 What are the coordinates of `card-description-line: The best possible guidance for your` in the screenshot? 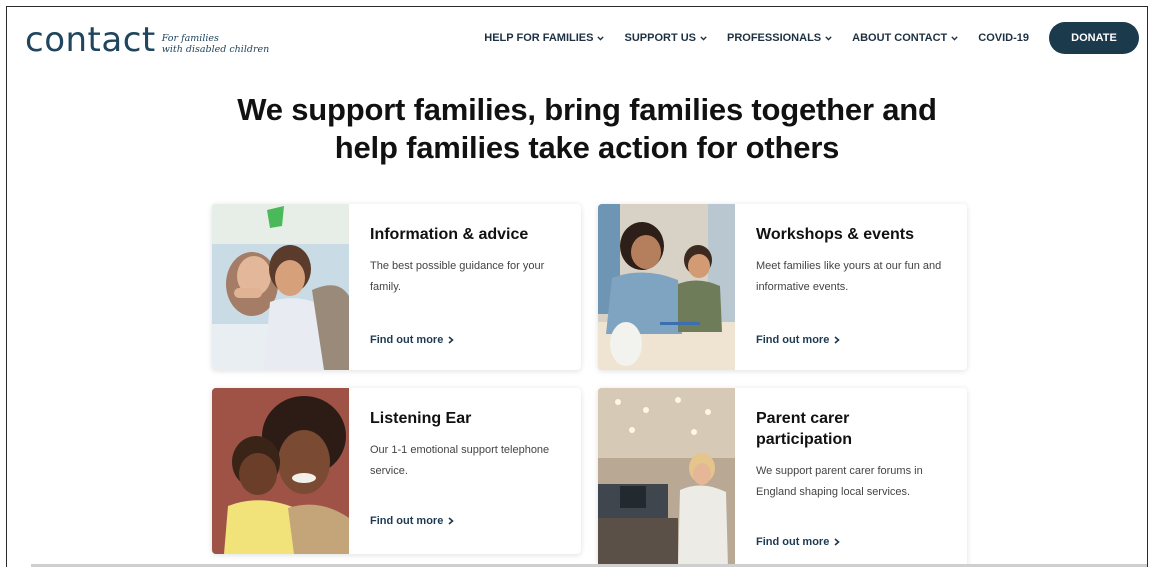 It's located at (457, 266).